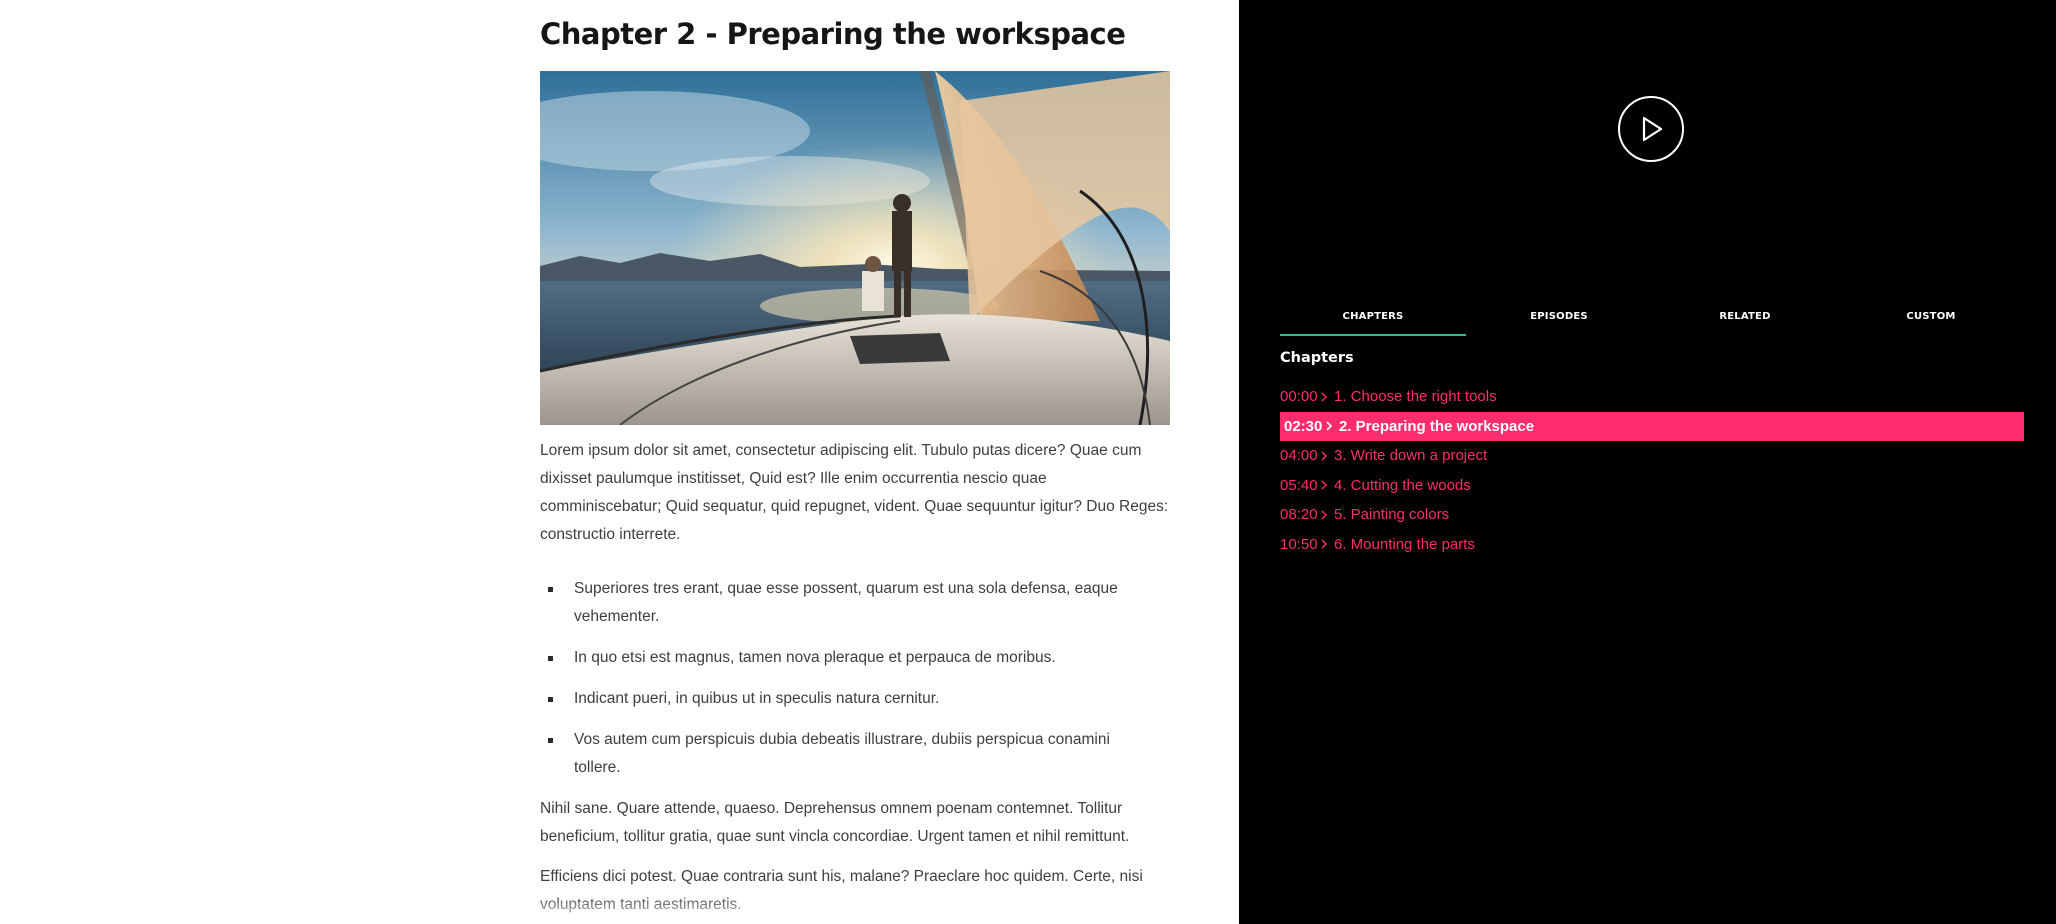 The height and width of the screenshot is (924, 2056). I want to click on tab-episodes: EPISODES, so click(1559, 318).